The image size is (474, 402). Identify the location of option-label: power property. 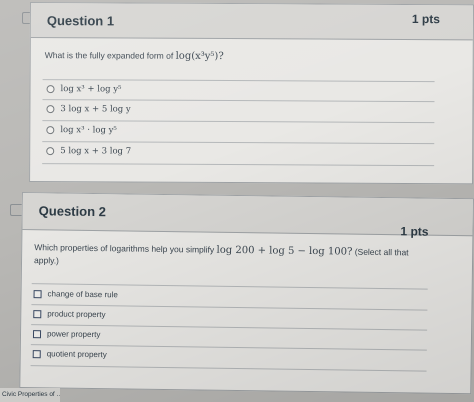
(73, 334).